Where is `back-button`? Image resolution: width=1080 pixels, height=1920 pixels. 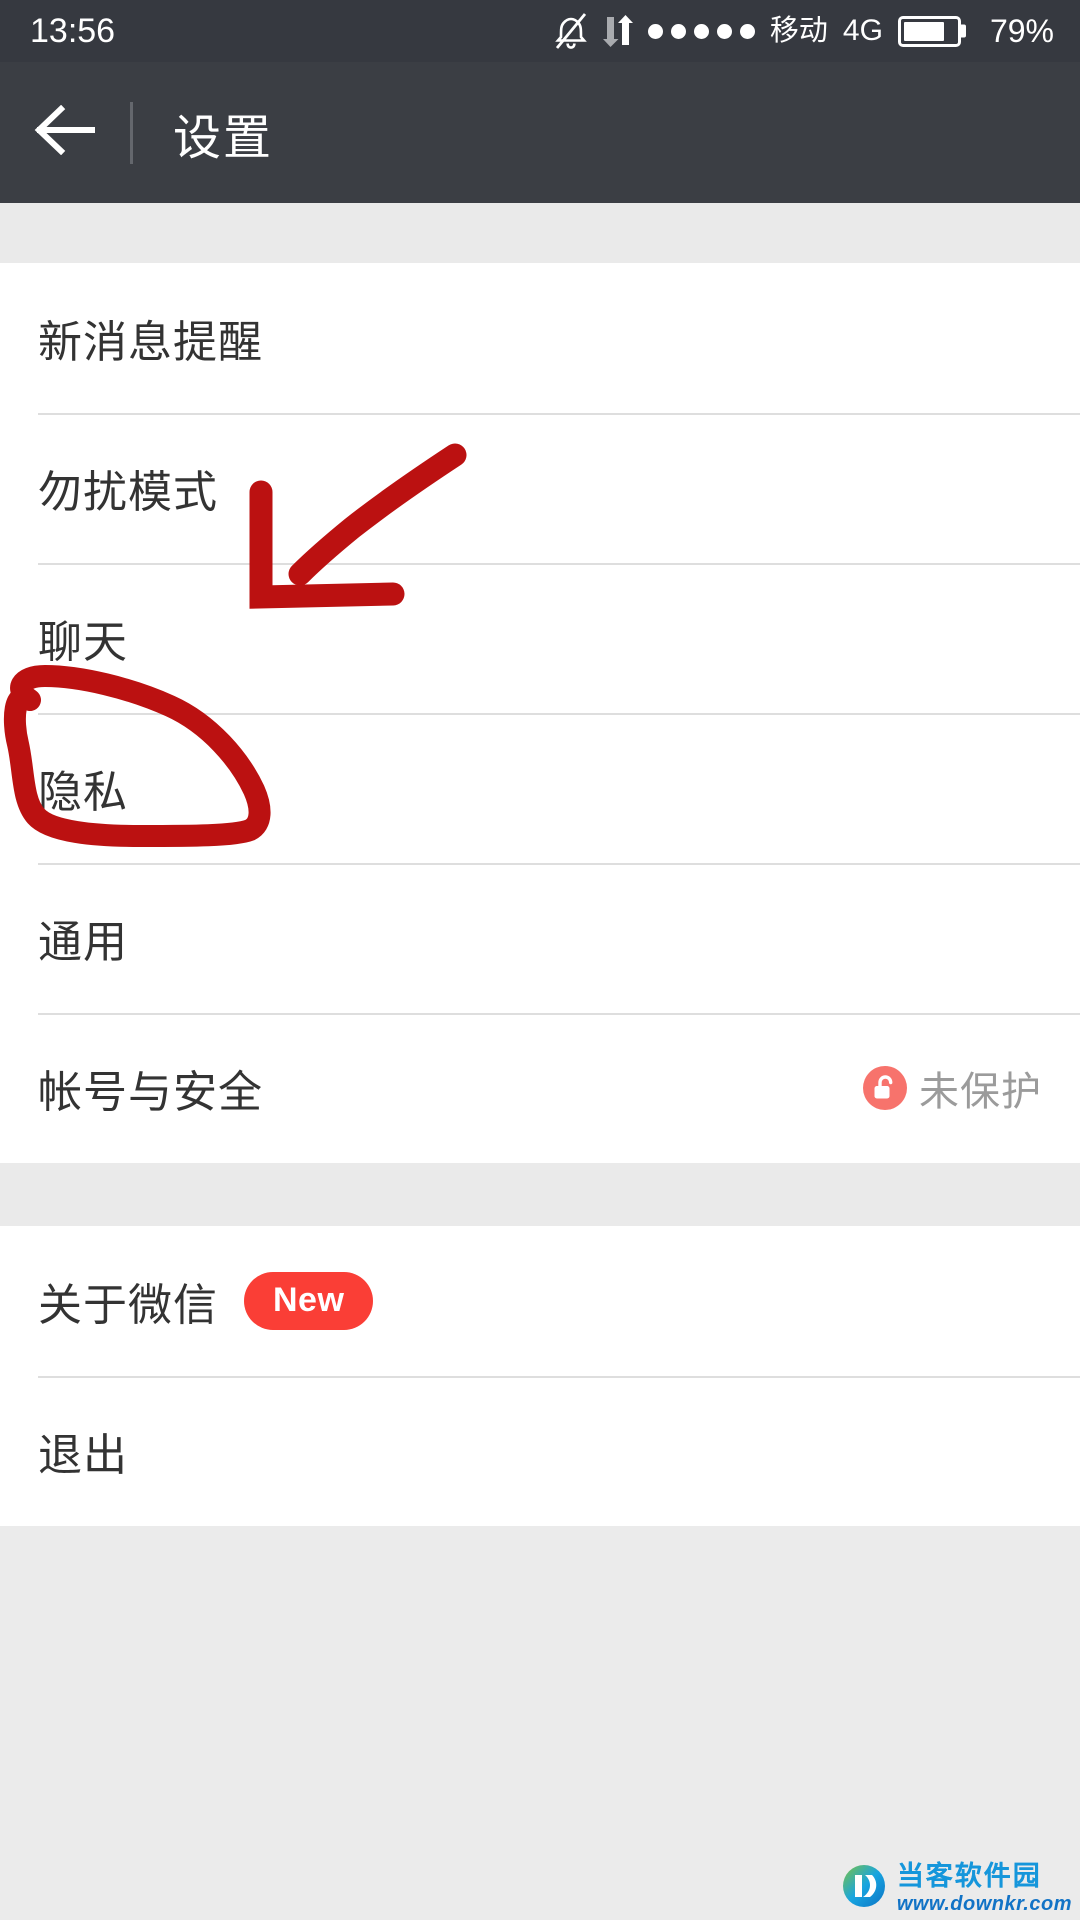 back-button is located at coordinates (65, 132).